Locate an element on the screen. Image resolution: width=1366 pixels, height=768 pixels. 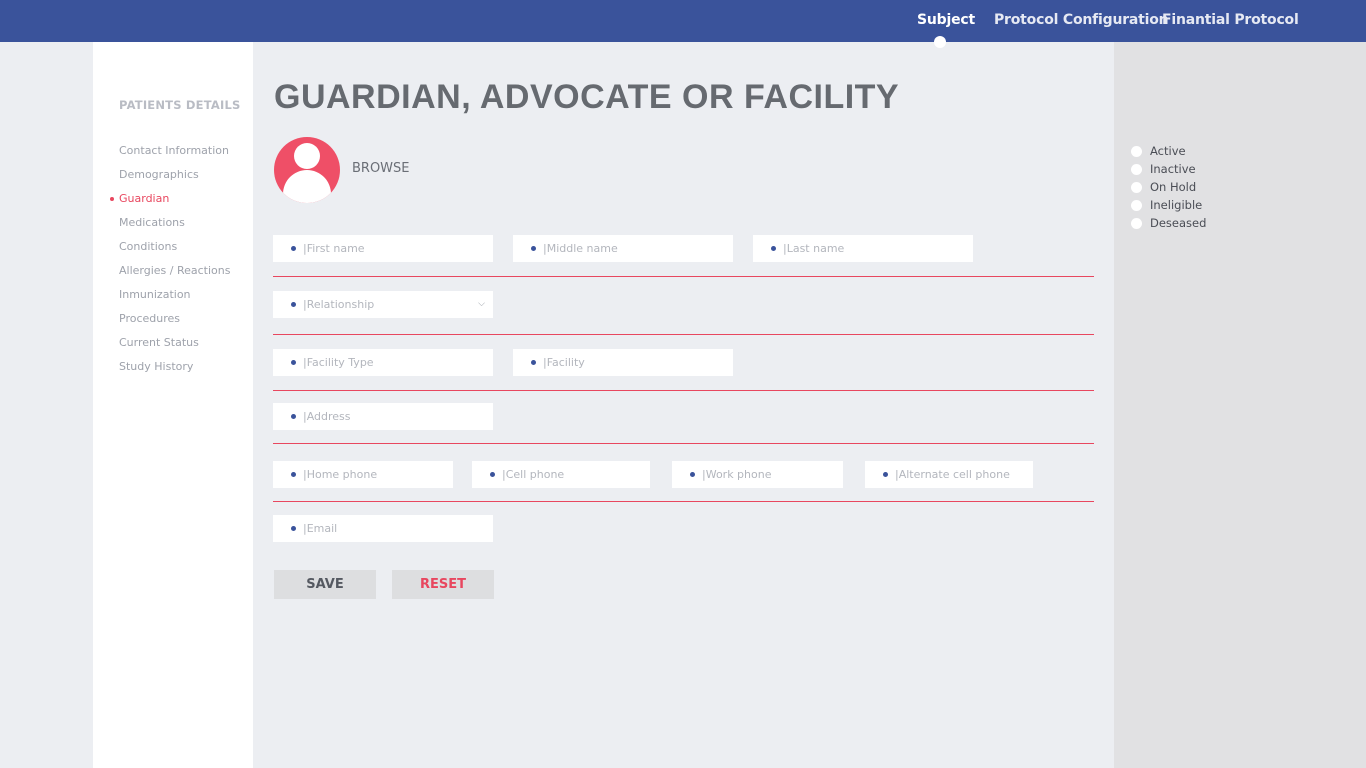
status-label: Deseased is located at coordinates (1178, 223).